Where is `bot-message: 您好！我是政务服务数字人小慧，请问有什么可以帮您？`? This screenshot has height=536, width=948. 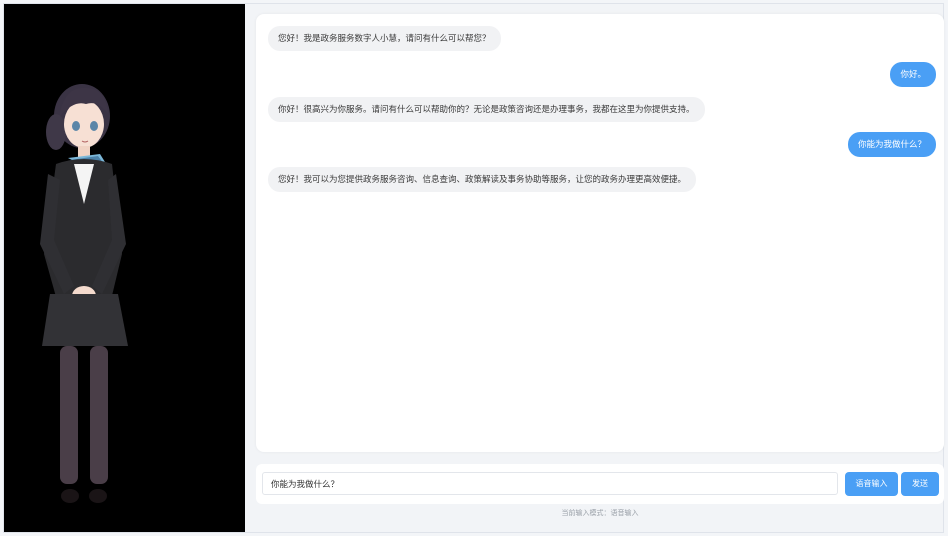
bot-message: 您好！我是政务服务数字人小慧，请问有什么可以帮您？ is located at coordinates (384, 38).